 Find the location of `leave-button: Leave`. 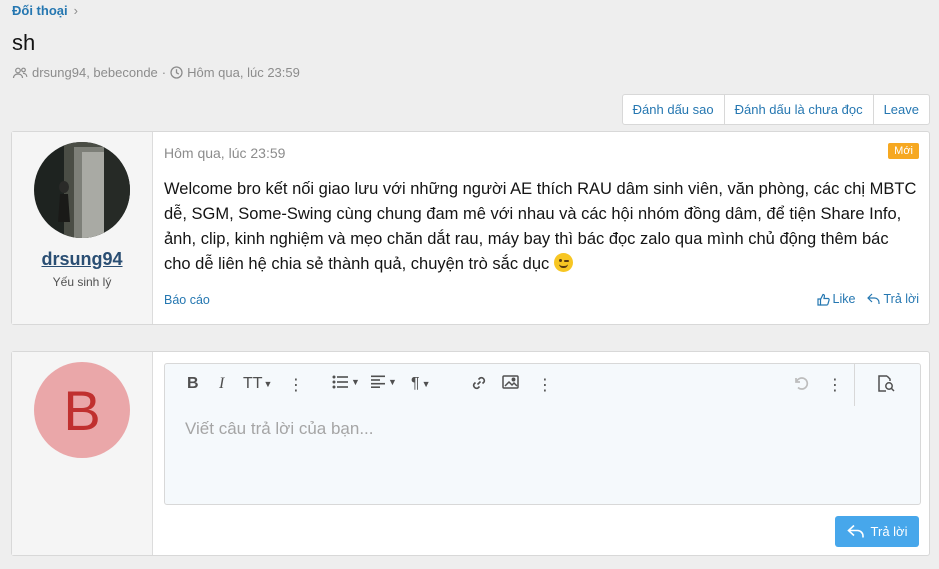

leave-button: Leave is located at coordinates (901, 109).